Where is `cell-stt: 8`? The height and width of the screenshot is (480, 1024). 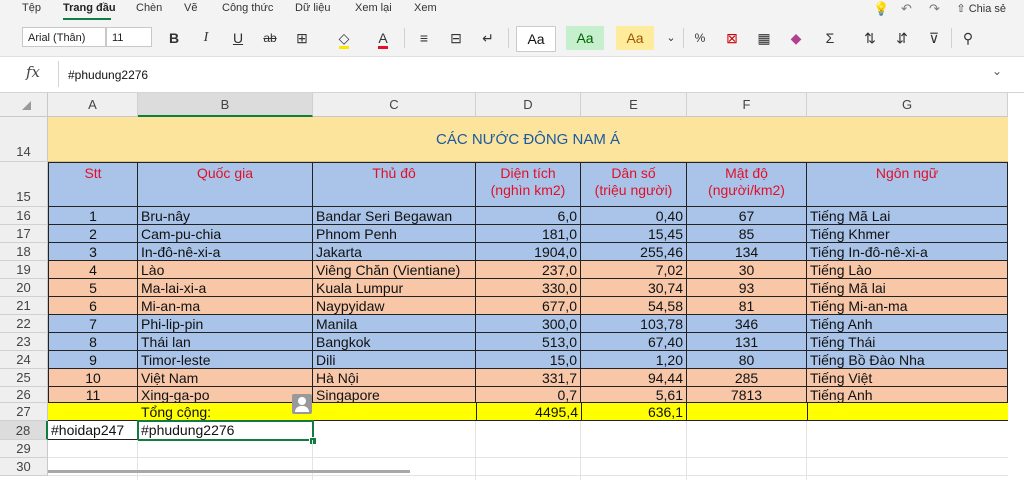 cell-stt: 8 is located at coordinates (93, 342).